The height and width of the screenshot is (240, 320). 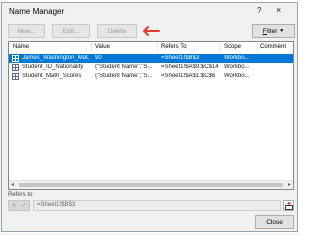 I want to click on row-refers-to: =Sheet1!$B$3, so click(x=180, y=58).